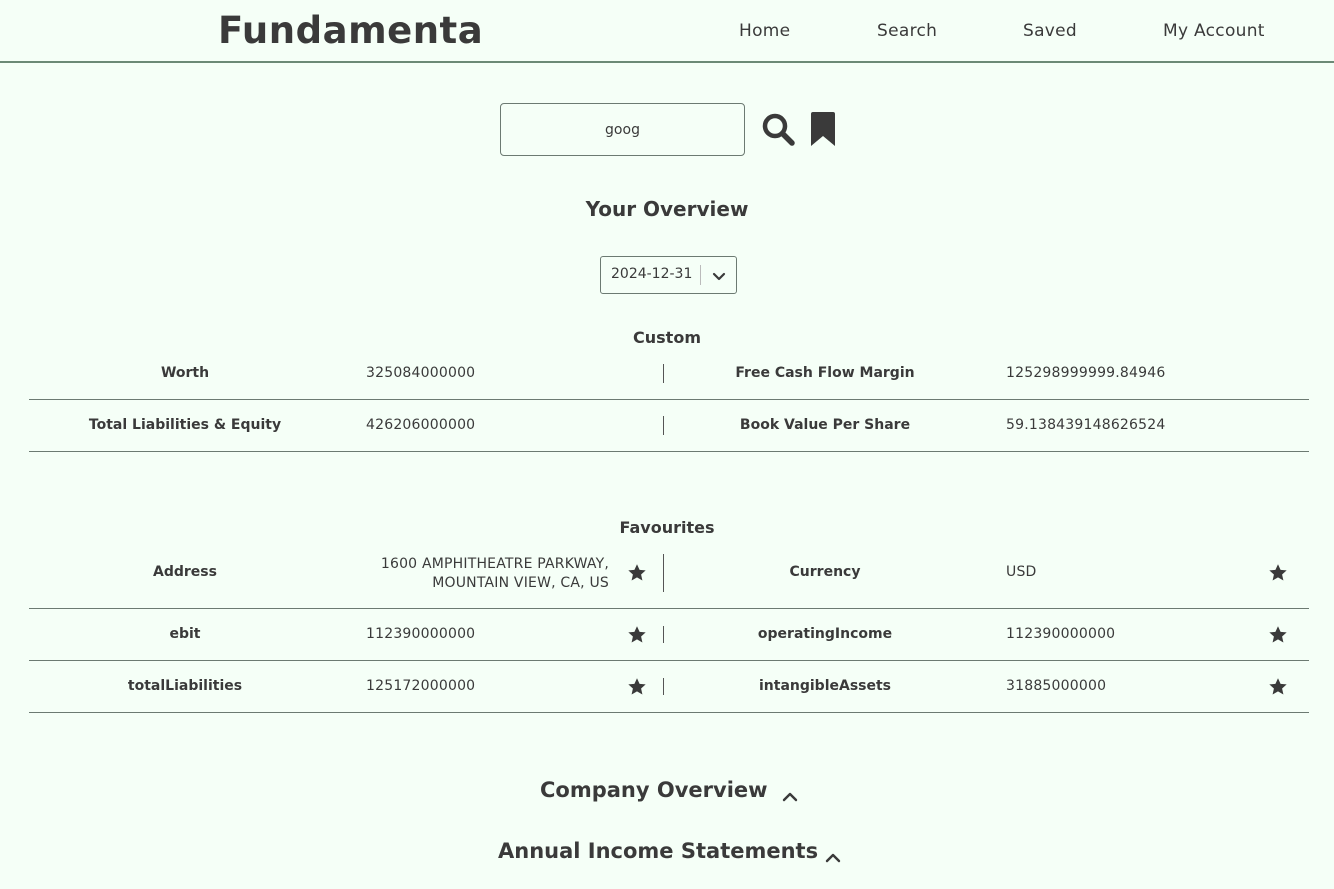 The height and width of the screenshot is (889, 1334). Describe the element at coordinates (1086, 425) in the screenshot. I see `metric-value: 59.138439148626524` at that location.